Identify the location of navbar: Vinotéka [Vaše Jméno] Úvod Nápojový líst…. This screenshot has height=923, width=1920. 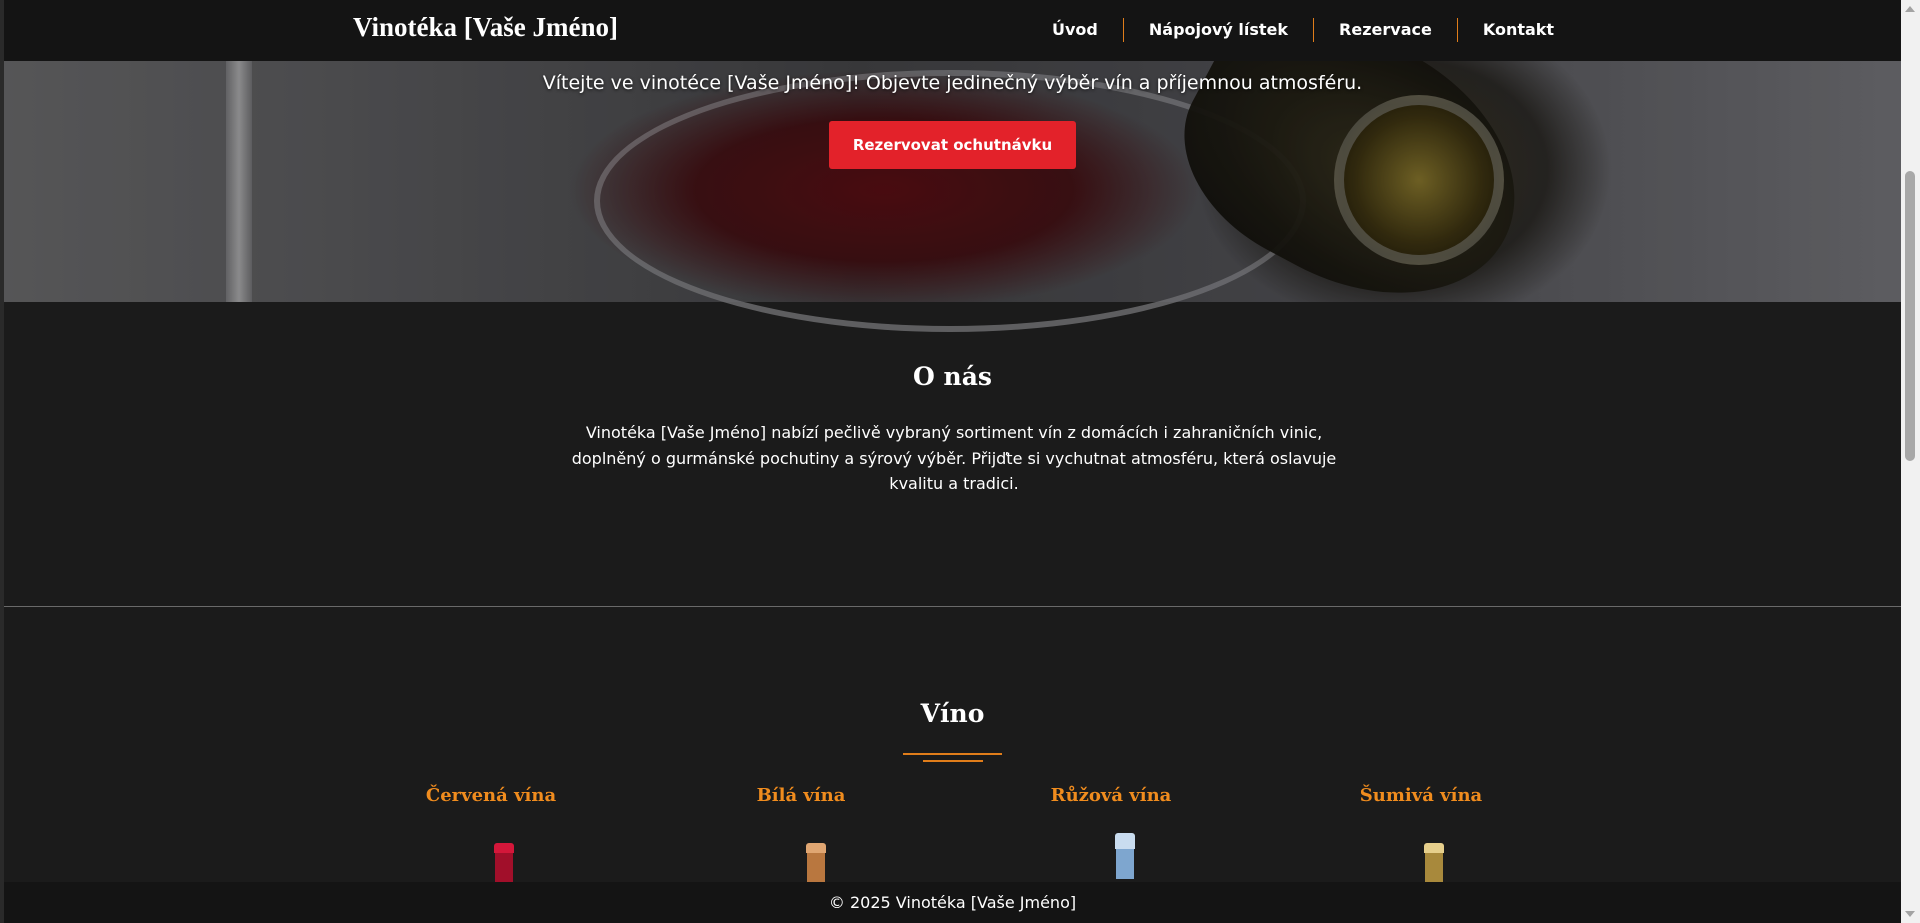
(952, 30).